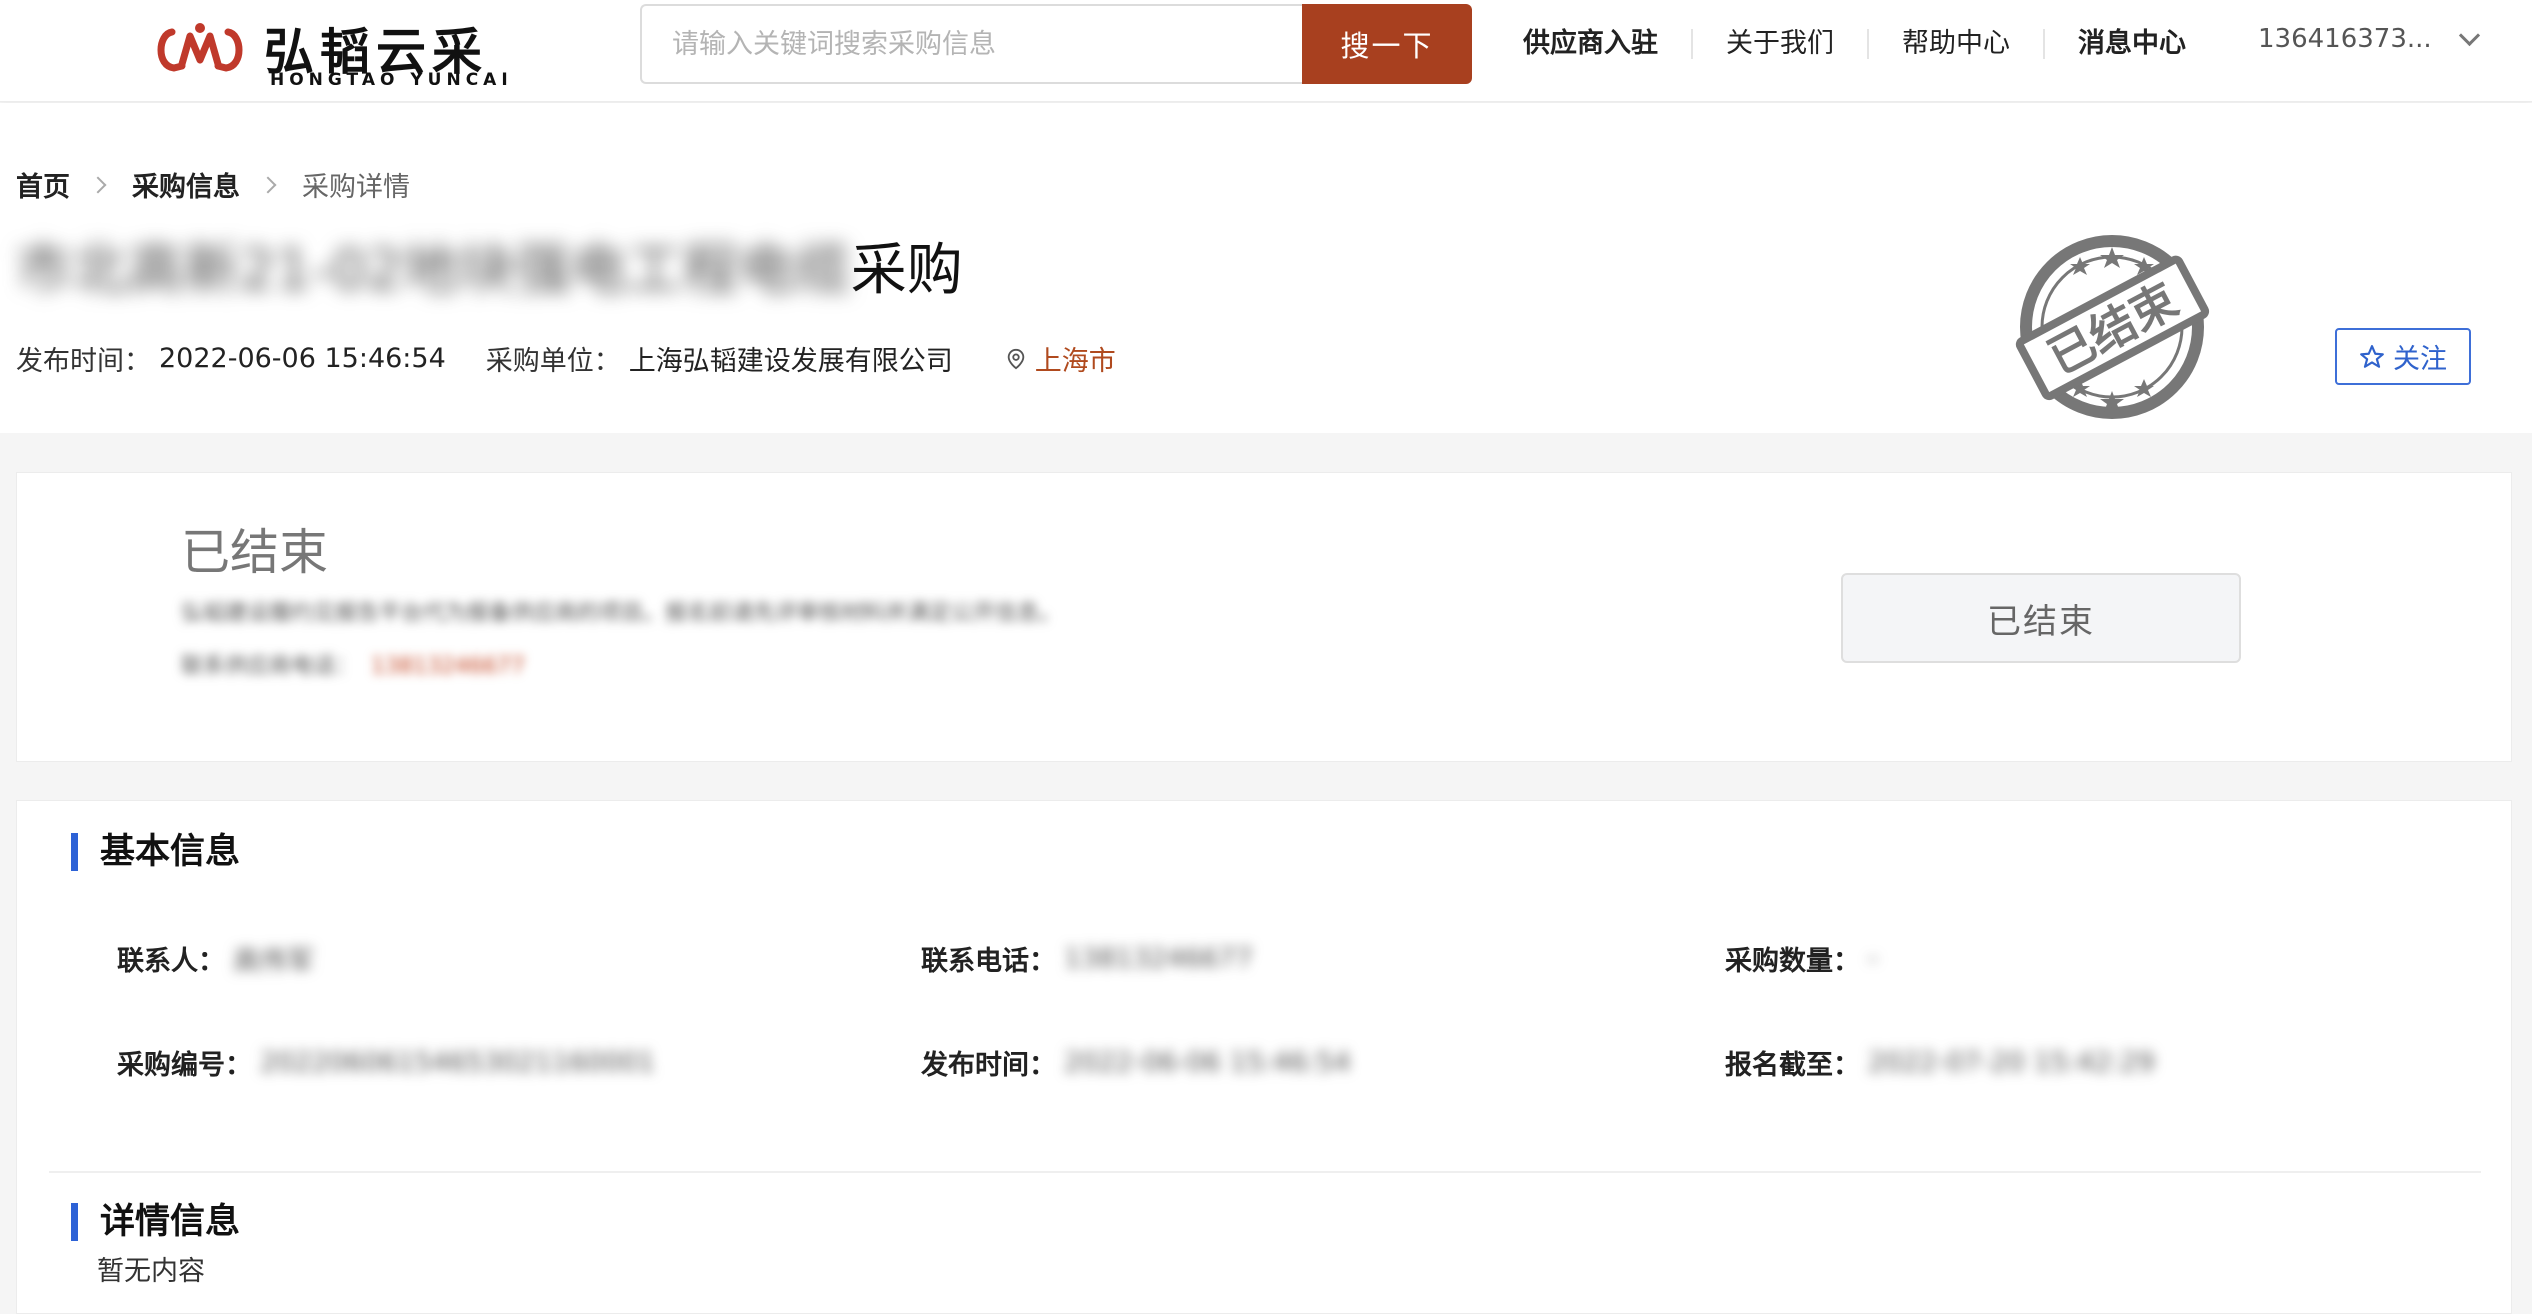 The width and height of the screenshot is (2532, 1314). I want to click on location-text: 上海市, so click(1075, 358).